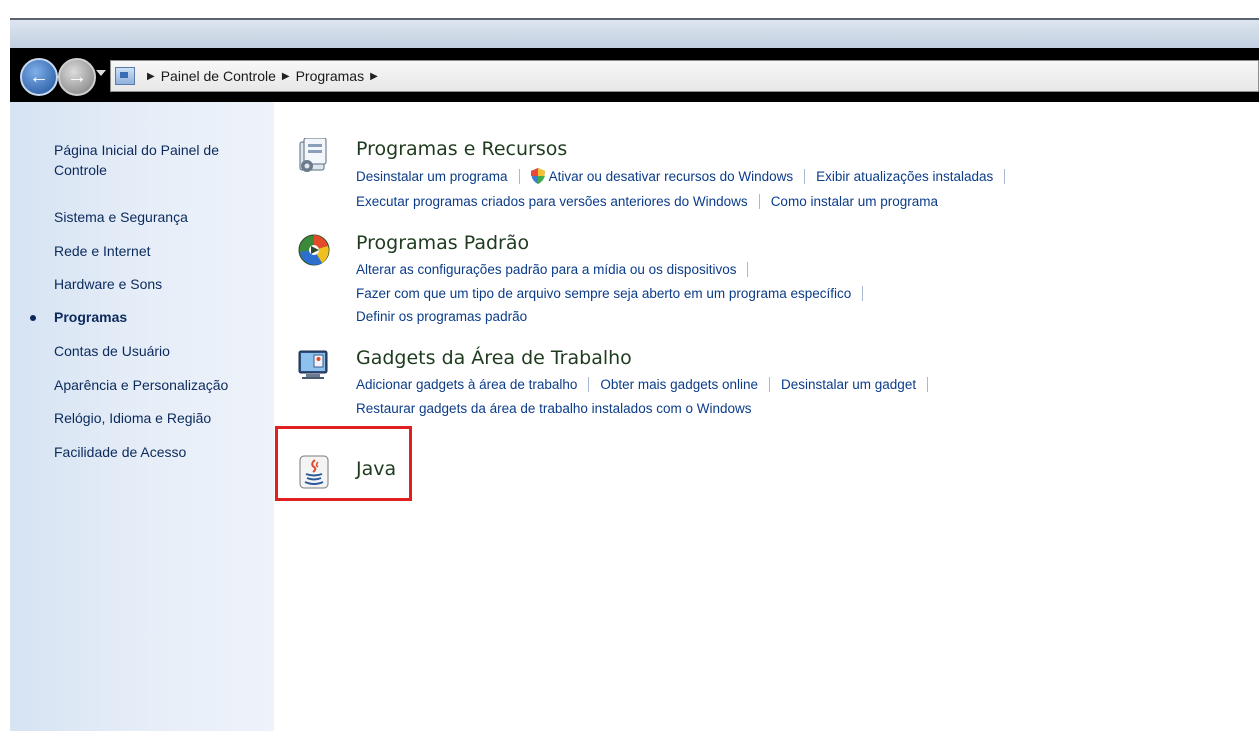 This screenshot has width=1259, height=731. What do you see at coordinates (154, 284) in the screenshot?
I see `sidebar-item-hardware-sound: Hardware e Sons` at bounding box center [154, 284].